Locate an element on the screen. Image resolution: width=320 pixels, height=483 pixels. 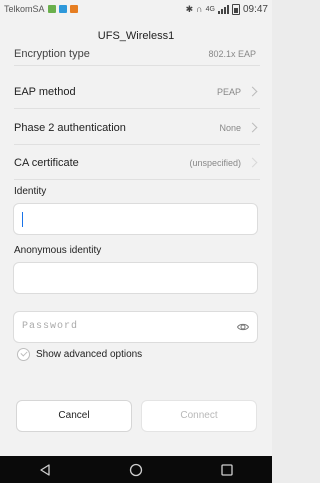
carrier-label: TelkomSA is located at coordinates (24, 9).